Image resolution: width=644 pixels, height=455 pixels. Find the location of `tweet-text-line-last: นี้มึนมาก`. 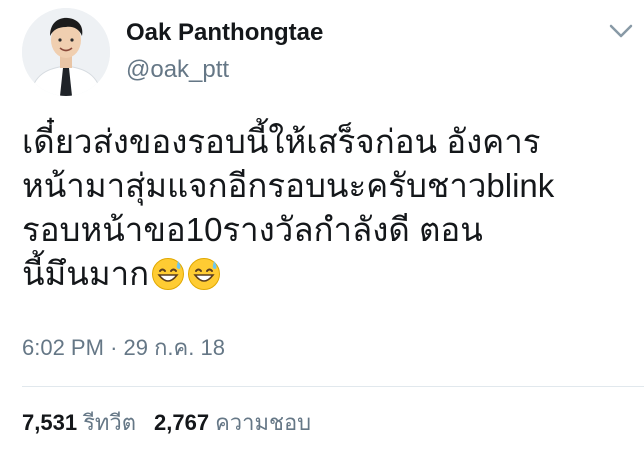

tweet-text-line-last: นี้มึนมาก is located at coordinates (327, 274).